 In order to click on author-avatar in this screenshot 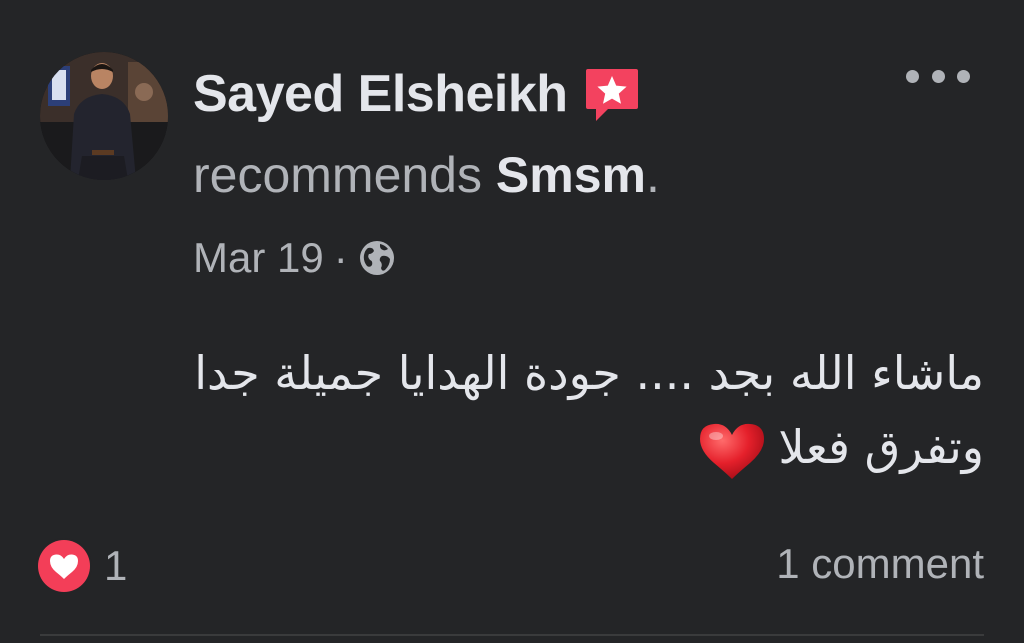, I will do `click(104, 116)`.